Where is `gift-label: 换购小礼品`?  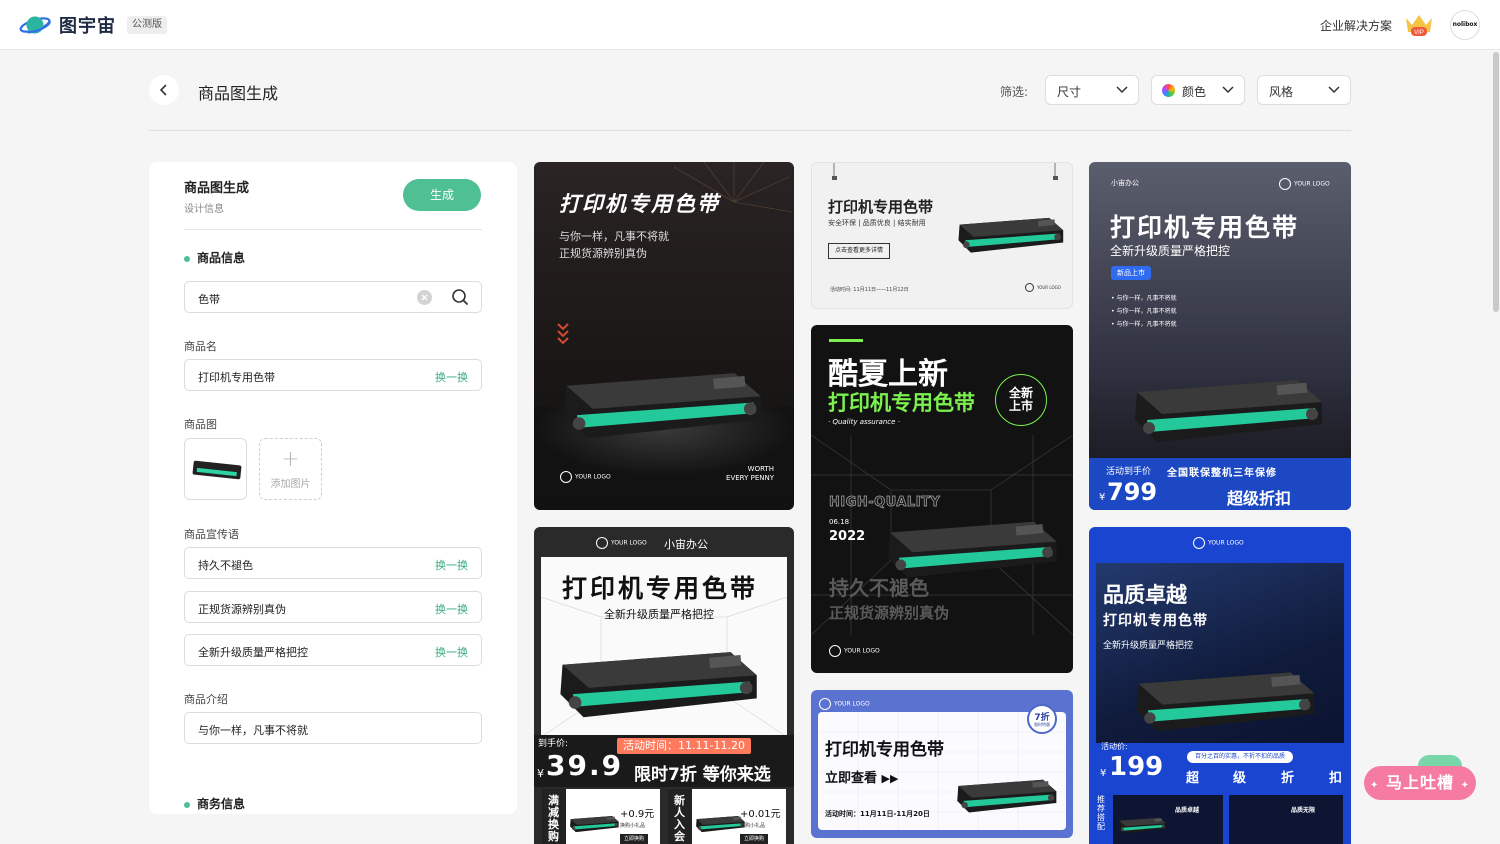
gift-label: 换购小礼品 is located at coordinates (753, 826).